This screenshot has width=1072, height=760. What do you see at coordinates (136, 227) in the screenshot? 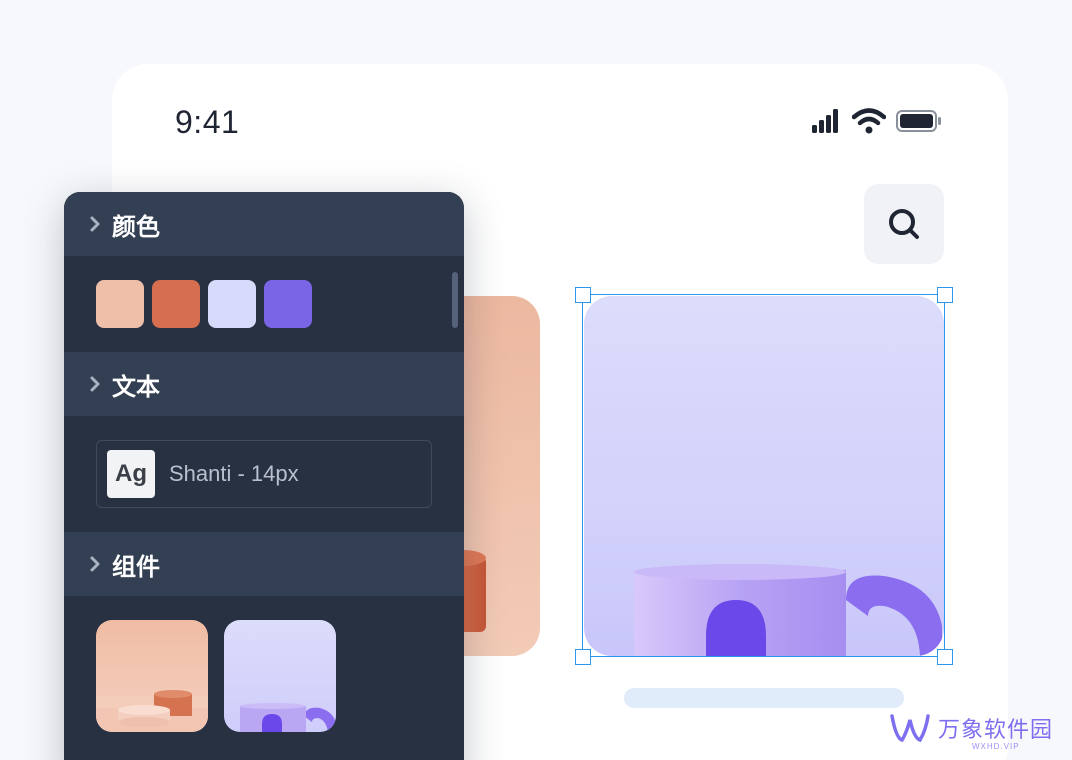
I see `section-title: 颜色` at bounding box center [136, 227].